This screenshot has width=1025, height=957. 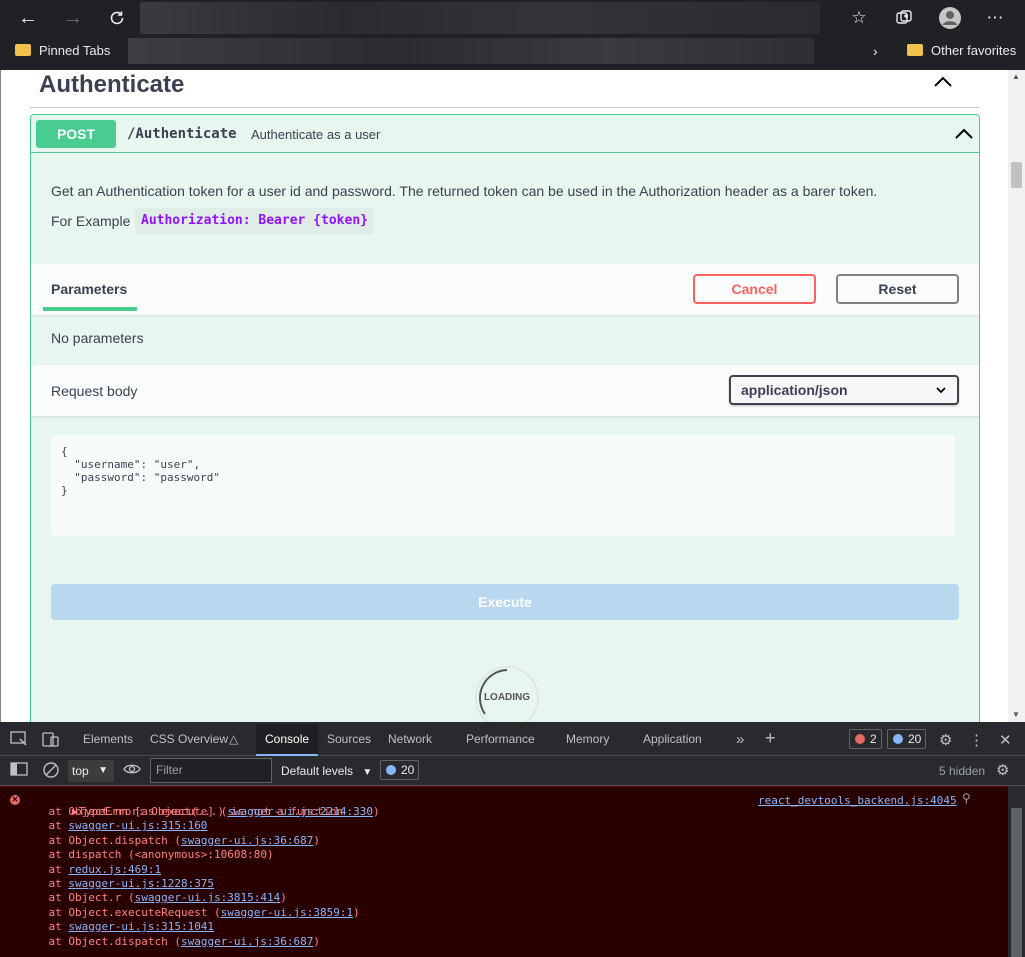 I want to click on console-filter-input: Filter, so click(x=211, y=770).